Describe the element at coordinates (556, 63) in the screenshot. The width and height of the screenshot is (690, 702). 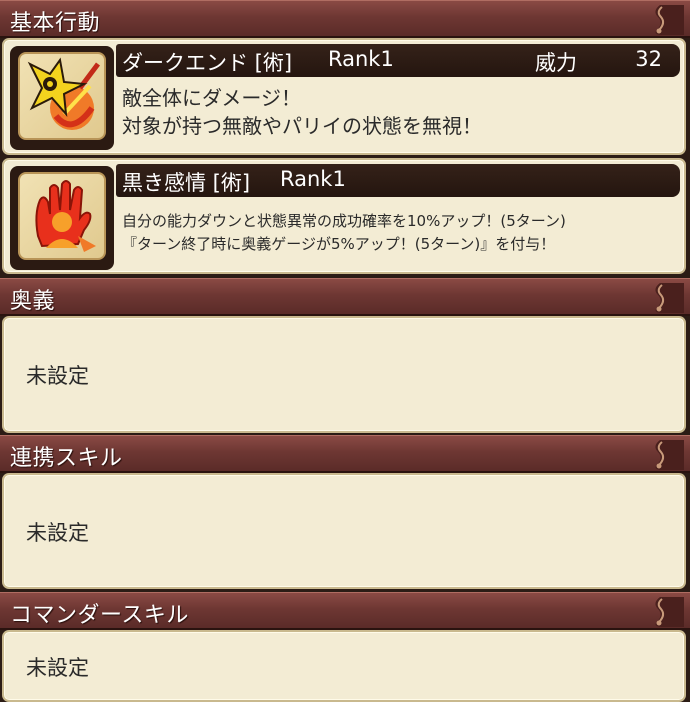
I see `power-label: 威力` at that location.